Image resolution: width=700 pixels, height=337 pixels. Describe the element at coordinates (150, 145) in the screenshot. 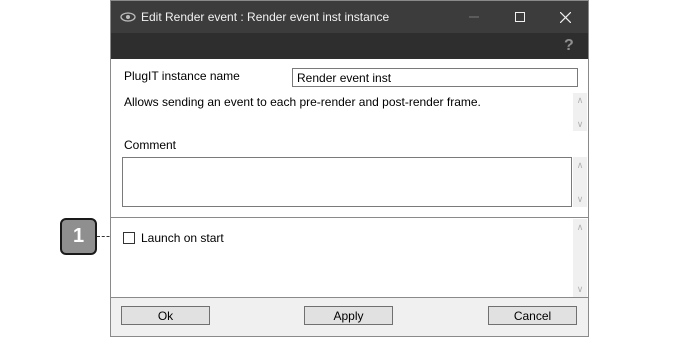

I see `comment-label: Comment` at that location.